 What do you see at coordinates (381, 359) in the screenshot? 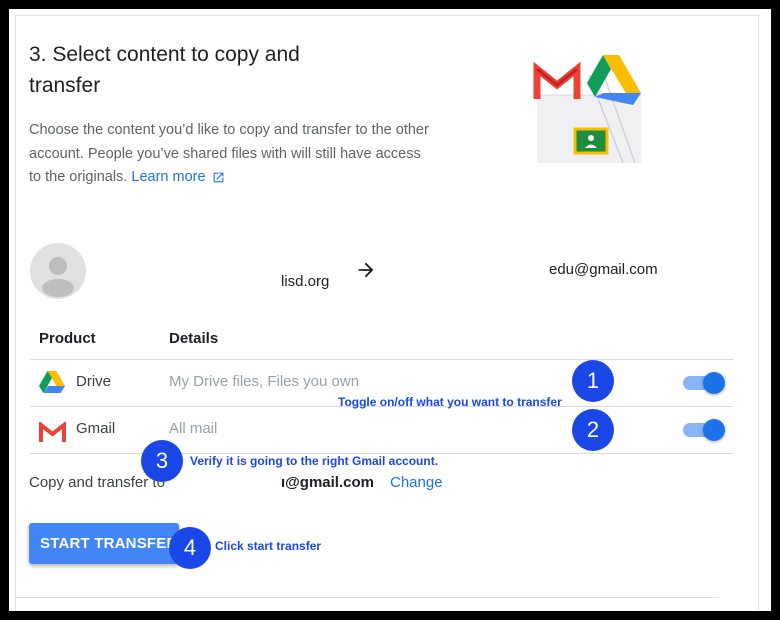
I see `table-divider` at bounding box center [381, 359].